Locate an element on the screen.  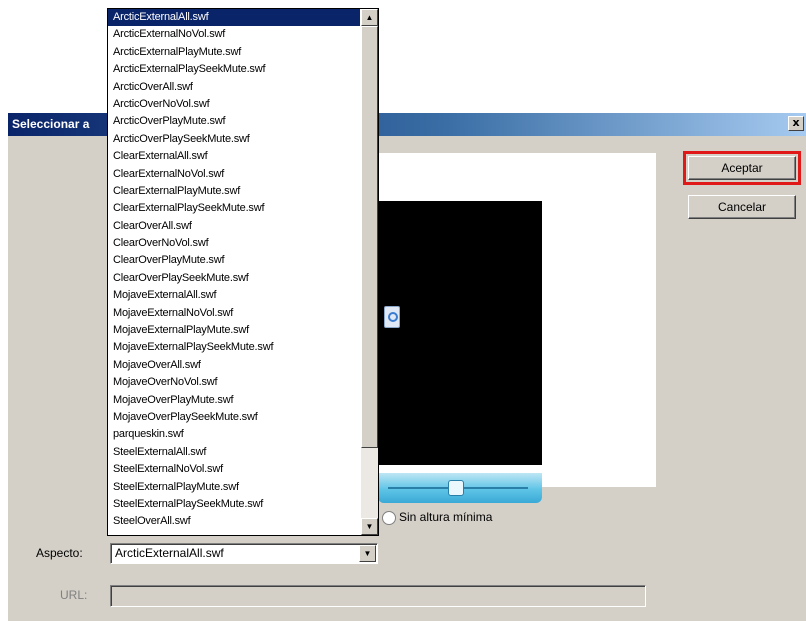
dropdown-option: MojaveExternalNoVol.swf is located at coordinates (234, 313).